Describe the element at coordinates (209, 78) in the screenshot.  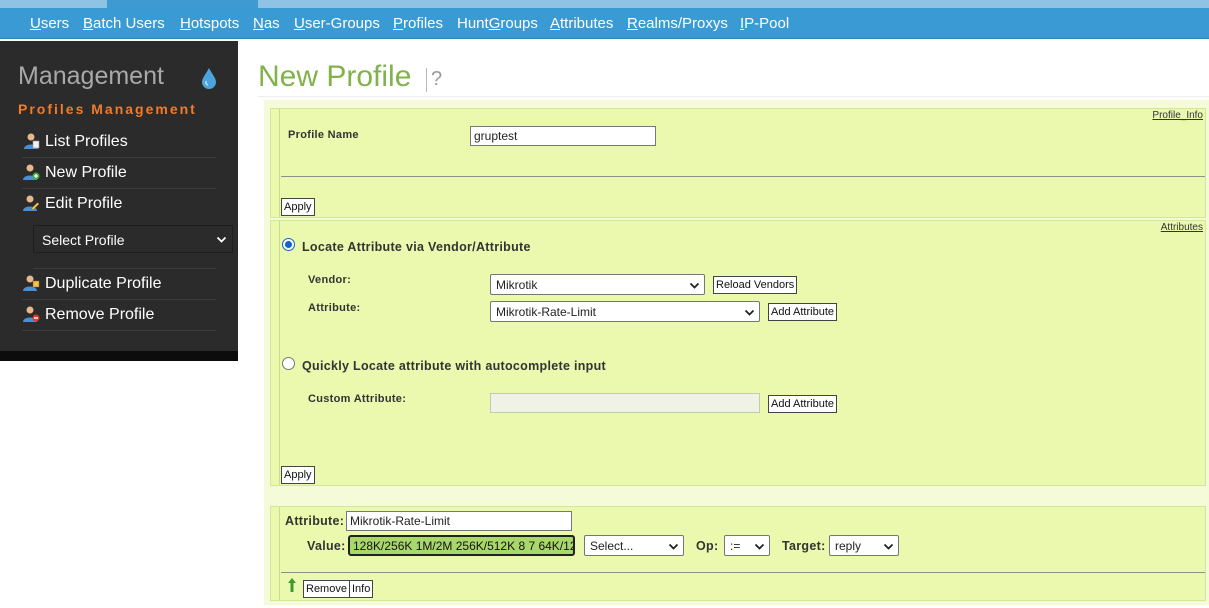
I see `water-drop-icon` at that location.